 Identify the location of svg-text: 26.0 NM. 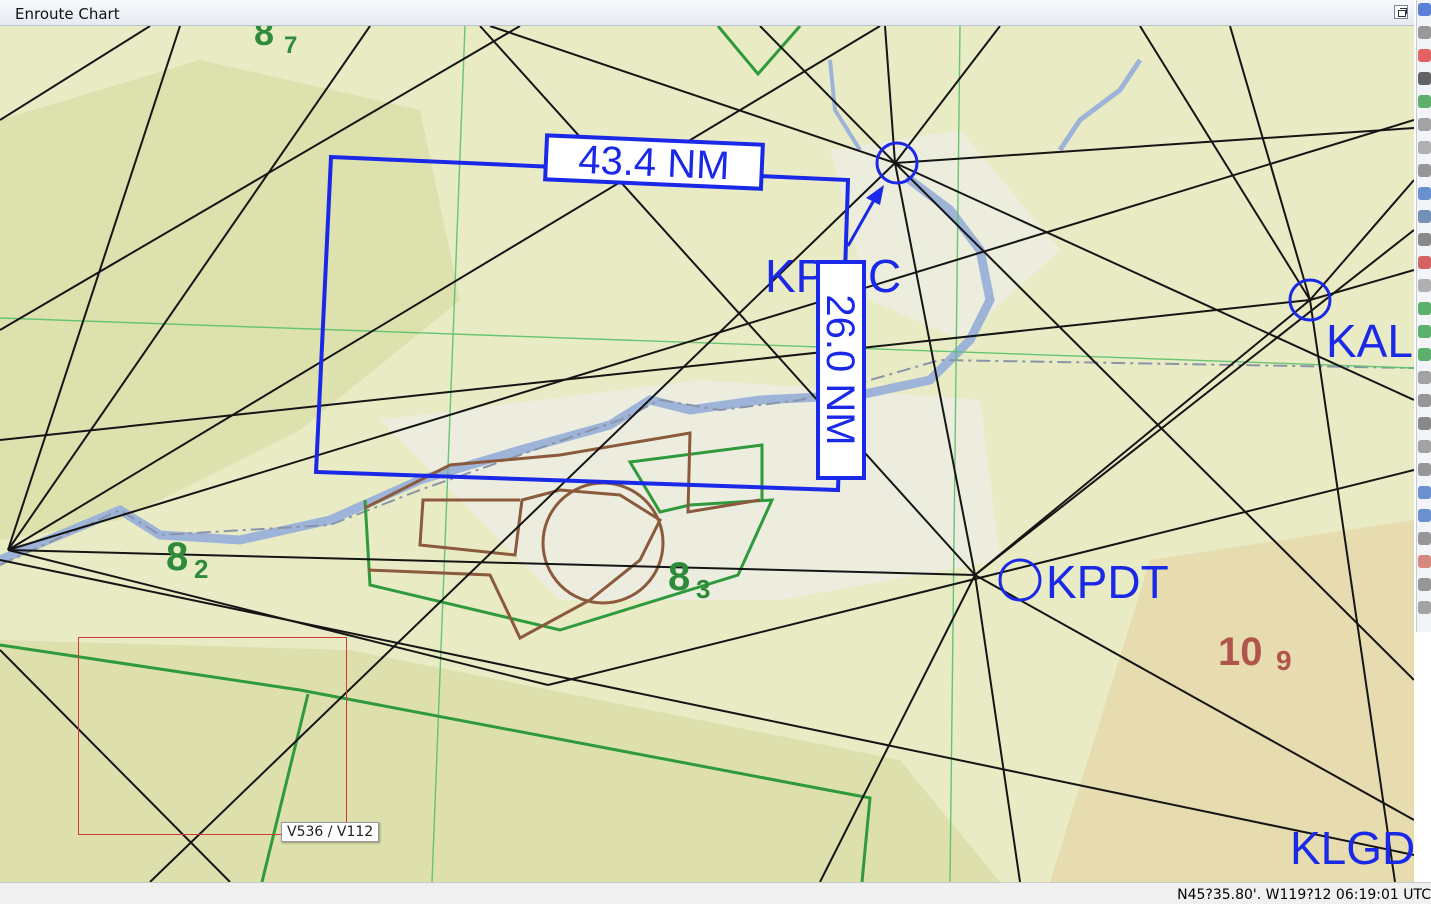
(840, 369).